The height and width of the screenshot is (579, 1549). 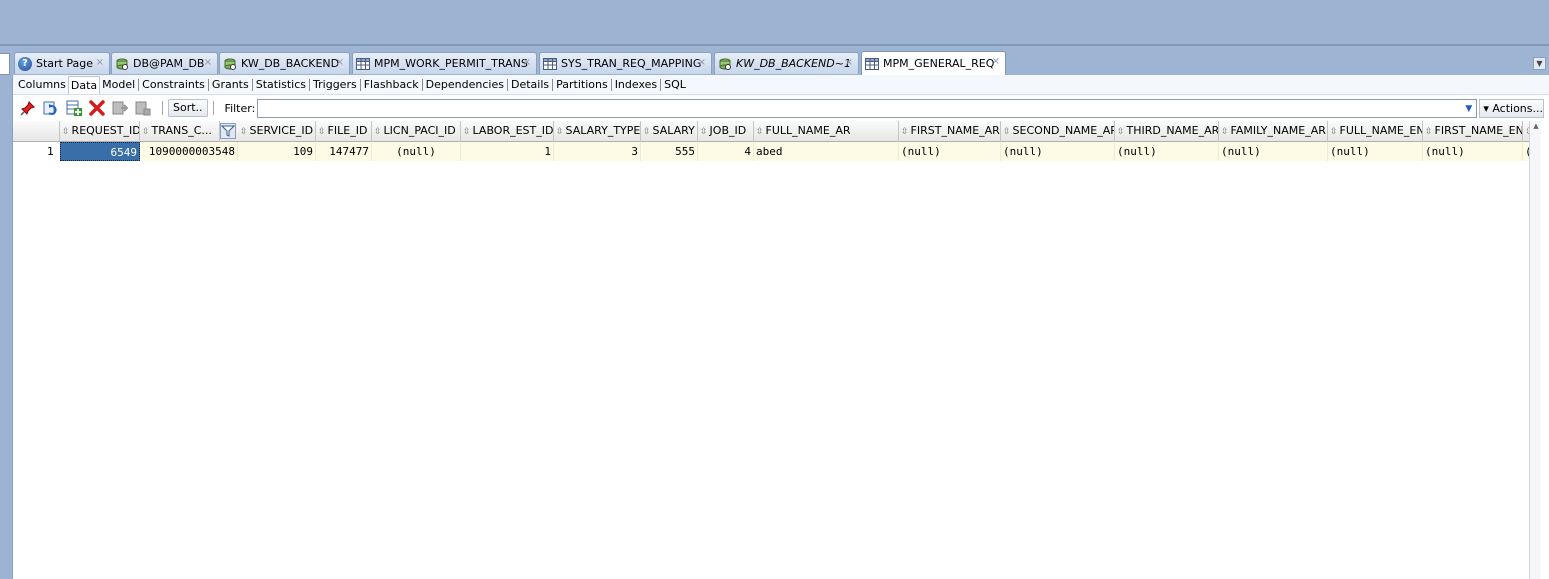 What do you see at coordinates (774, 22) in the screenshot?
I see `top-toolbar-area` at bounding box center [774, 22].